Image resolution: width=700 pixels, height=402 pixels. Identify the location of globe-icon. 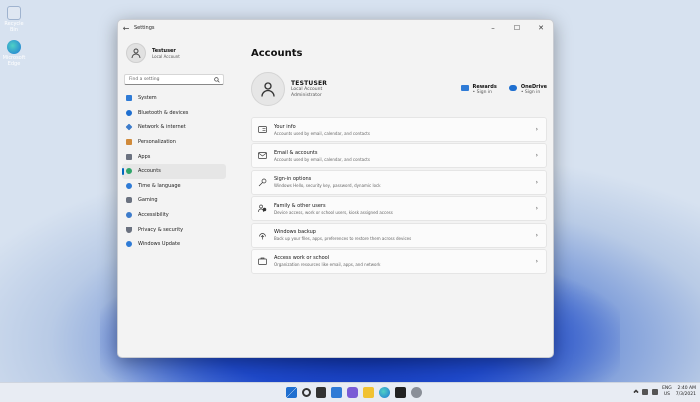
(129, 185).